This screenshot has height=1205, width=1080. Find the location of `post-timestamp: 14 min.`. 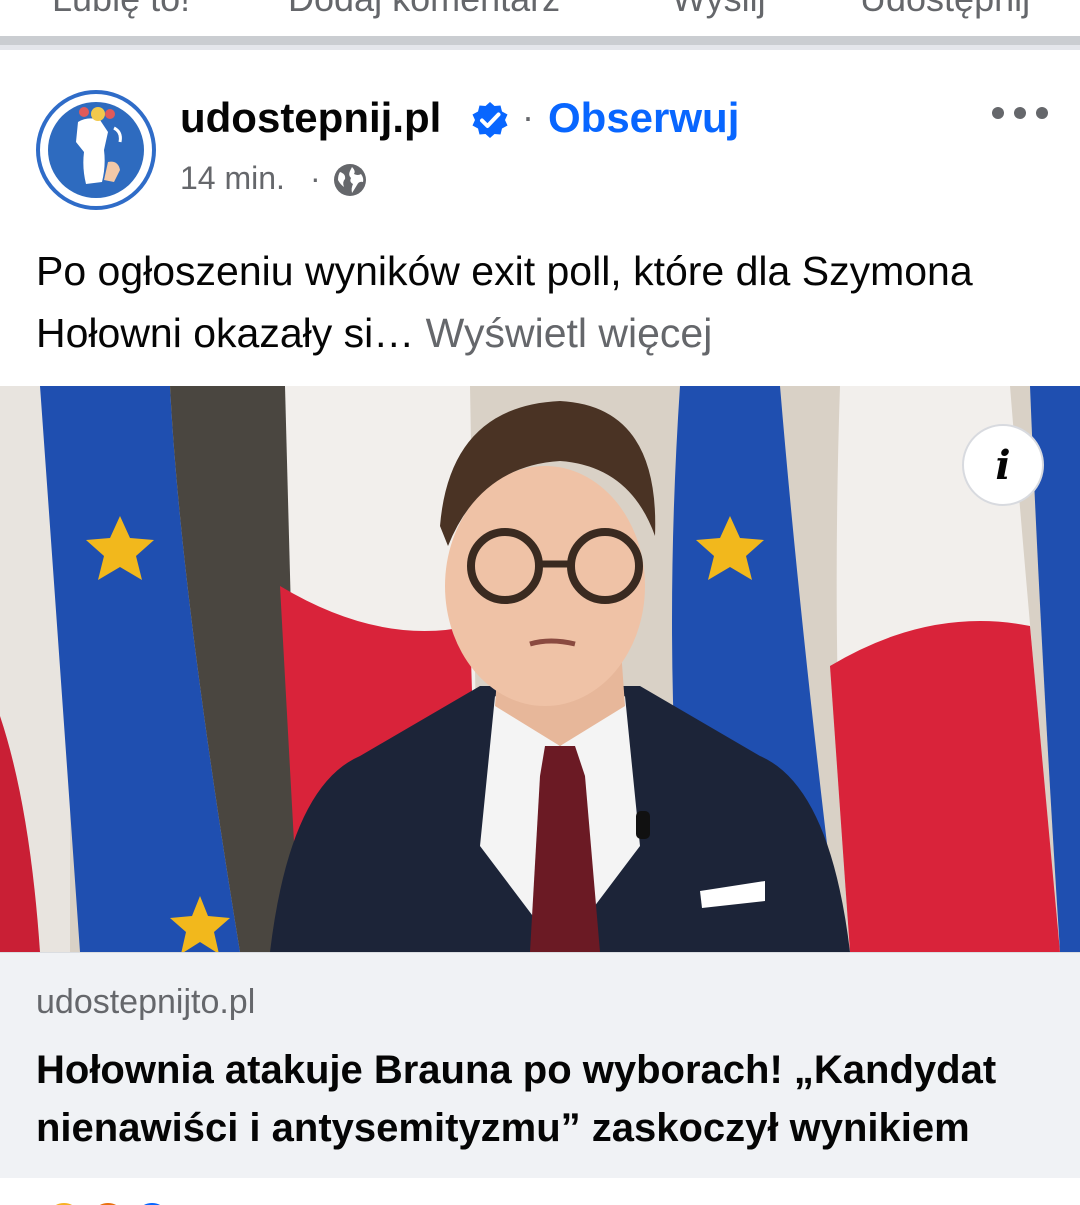

post-timestamp: 14 min. is located at coordinates (232, 178).